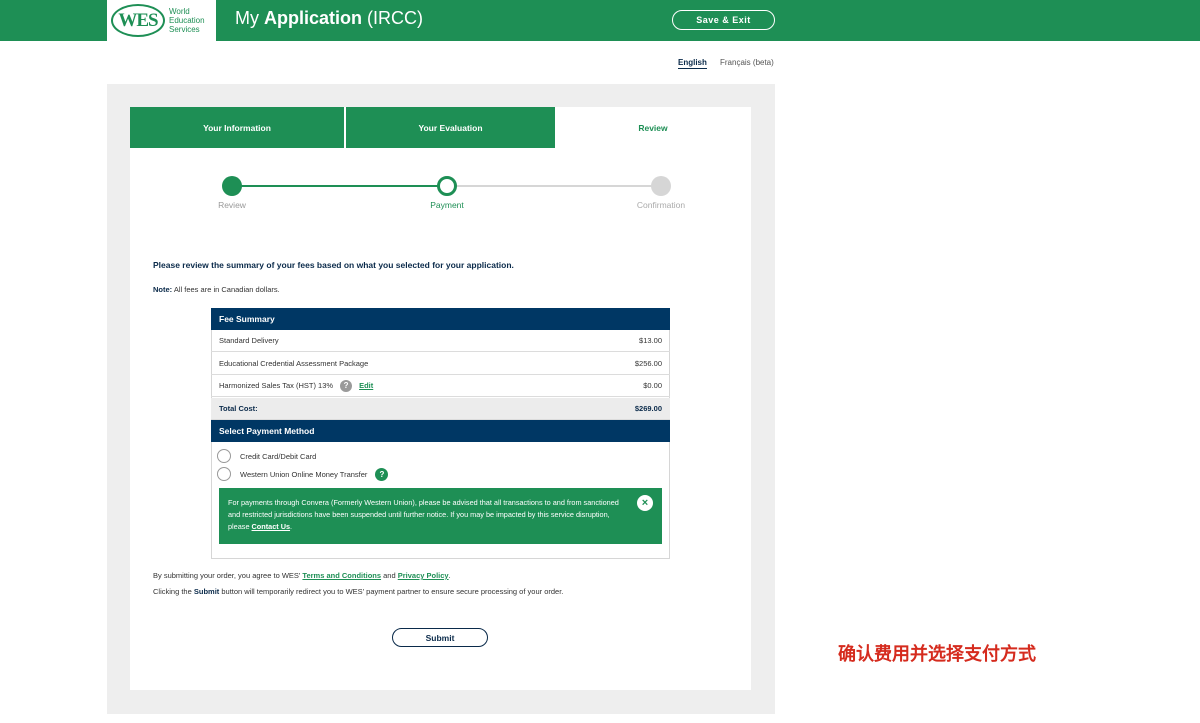  I want to click on step-review-dot, so click(232, 186).